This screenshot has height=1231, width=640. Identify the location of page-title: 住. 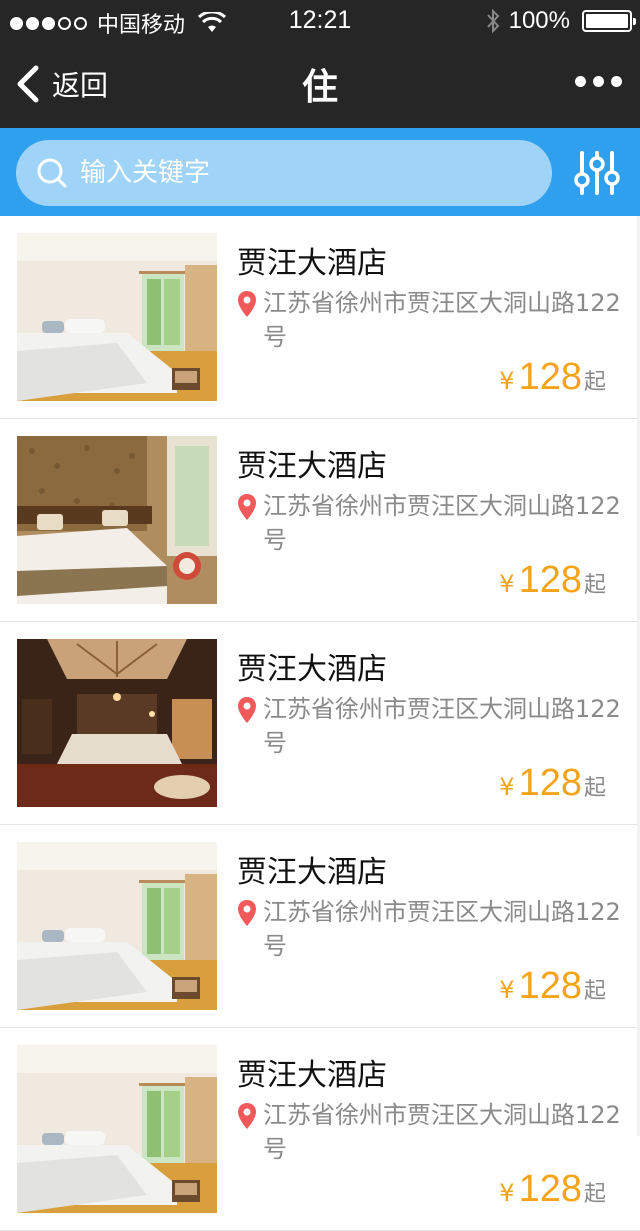
(319, 87).